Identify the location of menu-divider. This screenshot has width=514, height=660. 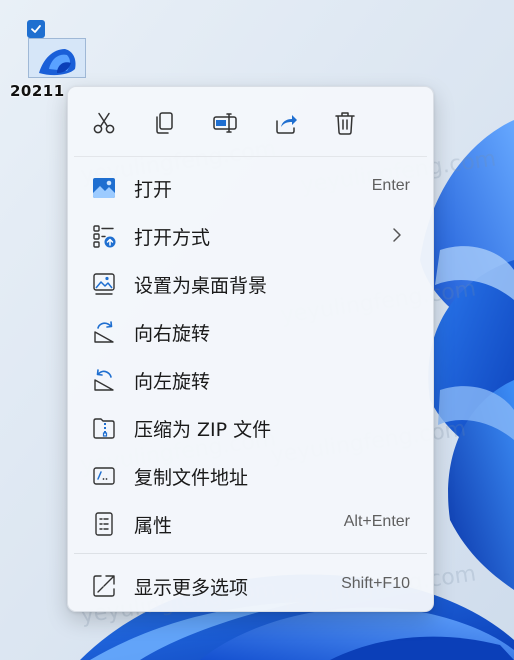
(250, 553).